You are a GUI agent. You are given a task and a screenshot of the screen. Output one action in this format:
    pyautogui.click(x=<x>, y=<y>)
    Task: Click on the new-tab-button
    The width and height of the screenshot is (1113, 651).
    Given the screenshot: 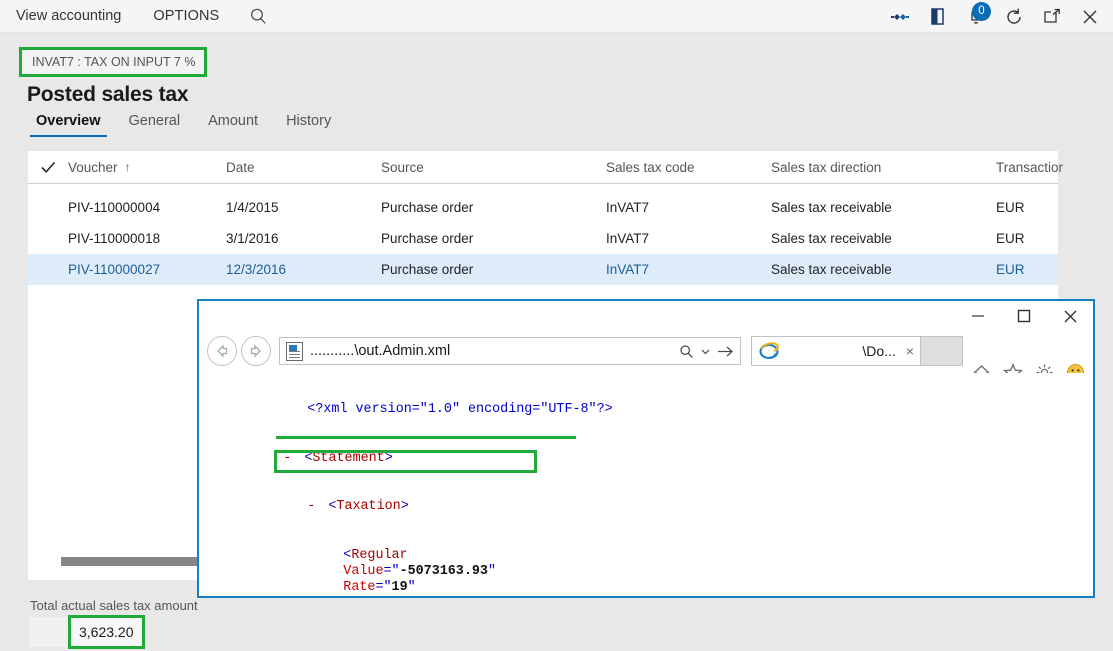 What is the action you would take?
    pyautogui.click(x=942, y=351)
    